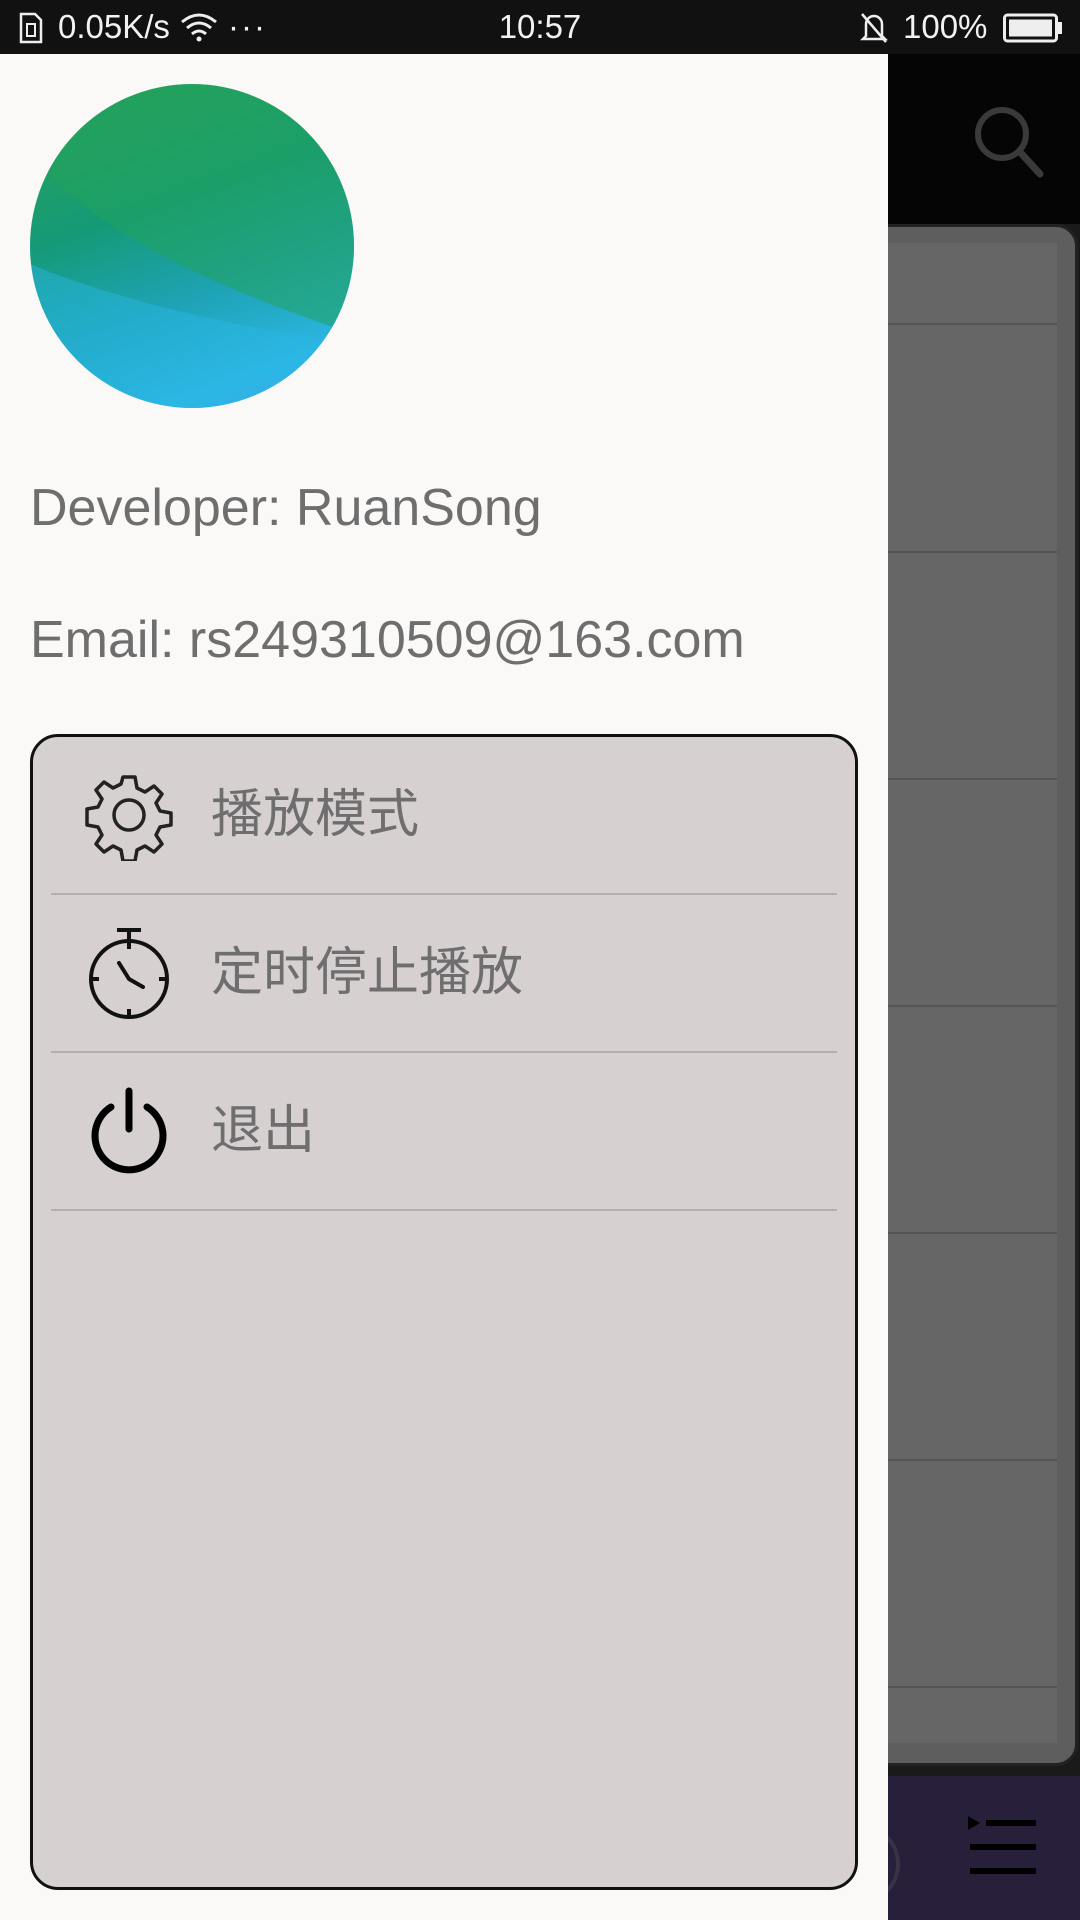 The image size is (1080, 1920). I want to click on menu-item-label: 定时停止播放, so click(367, 973).